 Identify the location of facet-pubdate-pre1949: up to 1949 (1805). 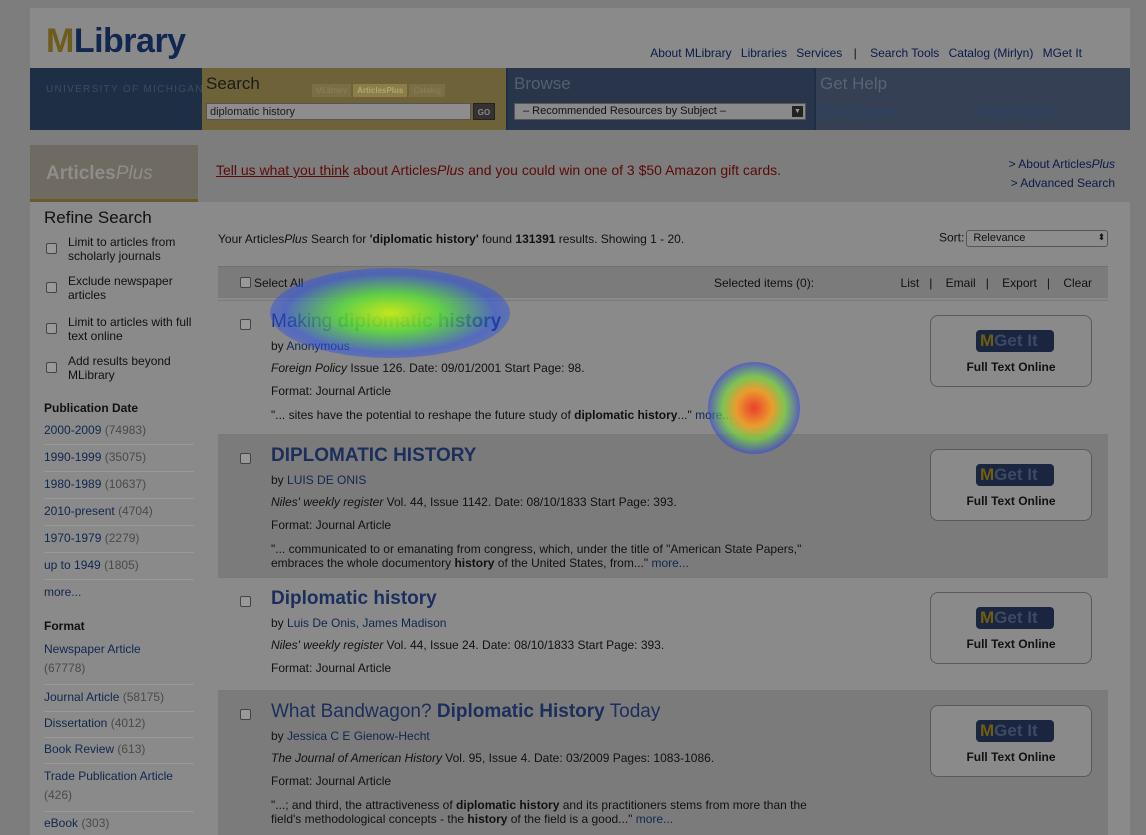
(120, 565).